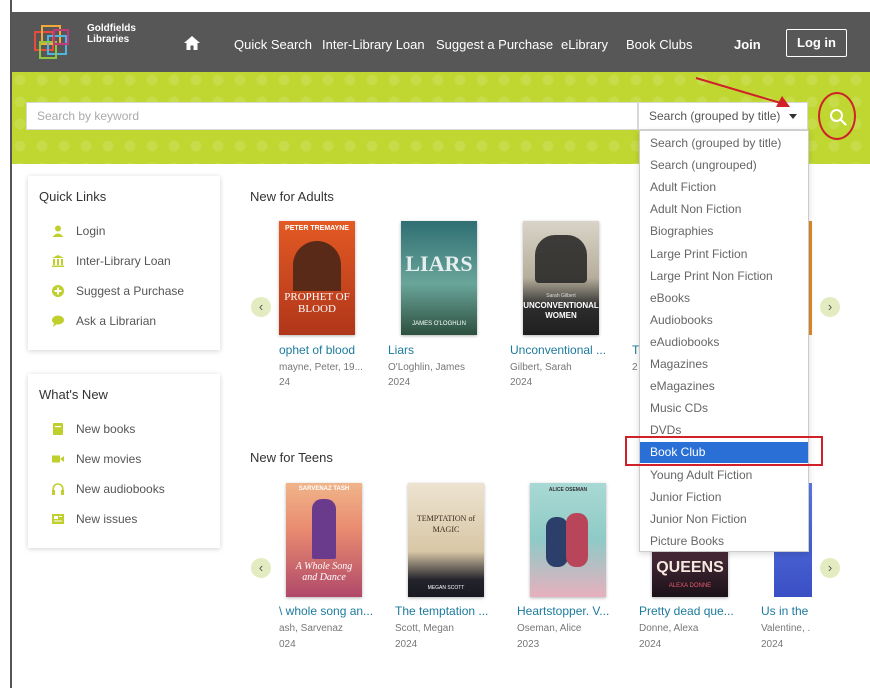 This screenshot has width=870, height=688. I want to click on new-movies-label: New movies, so click(109, 459).